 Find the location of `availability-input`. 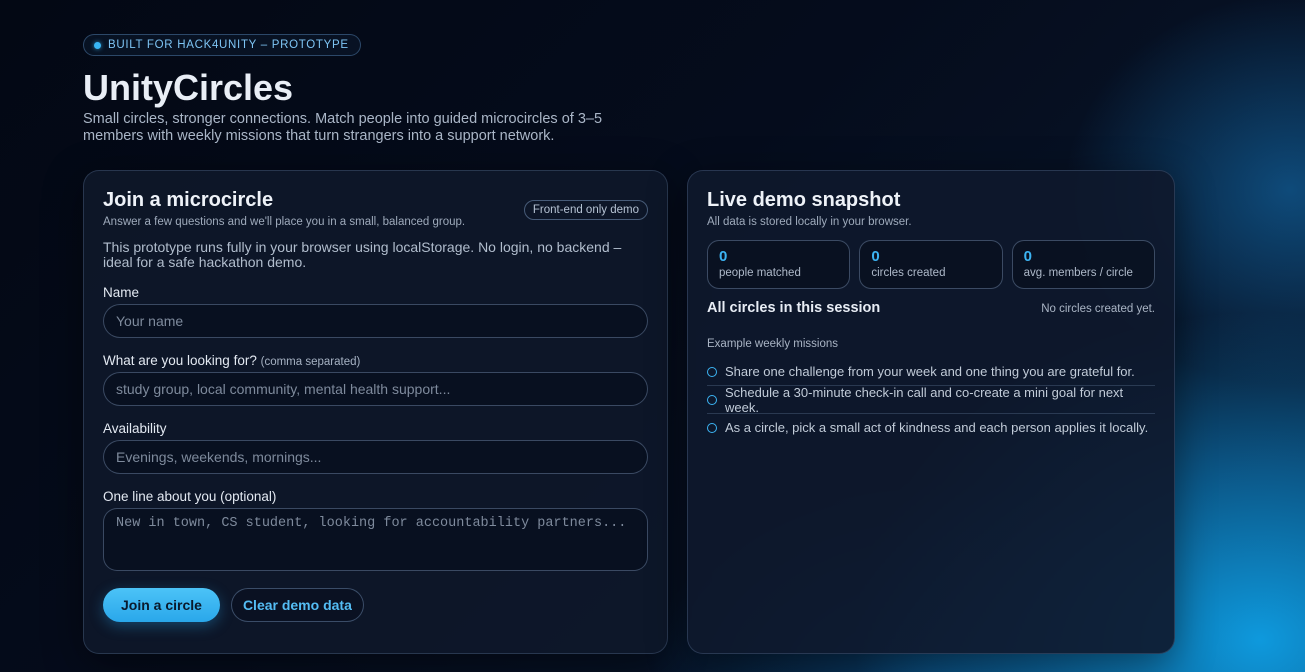

availability-input is located at coordinates (375, 457).